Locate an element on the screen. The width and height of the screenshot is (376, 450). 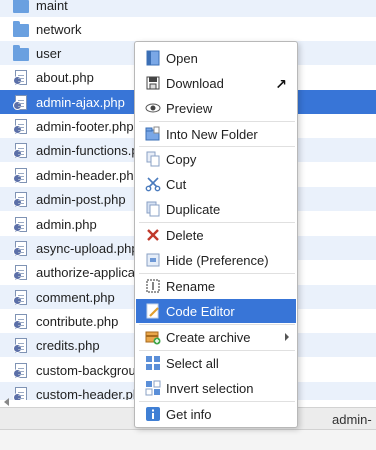
menu-item-label: Create archive is located at coordinates (208, 337).